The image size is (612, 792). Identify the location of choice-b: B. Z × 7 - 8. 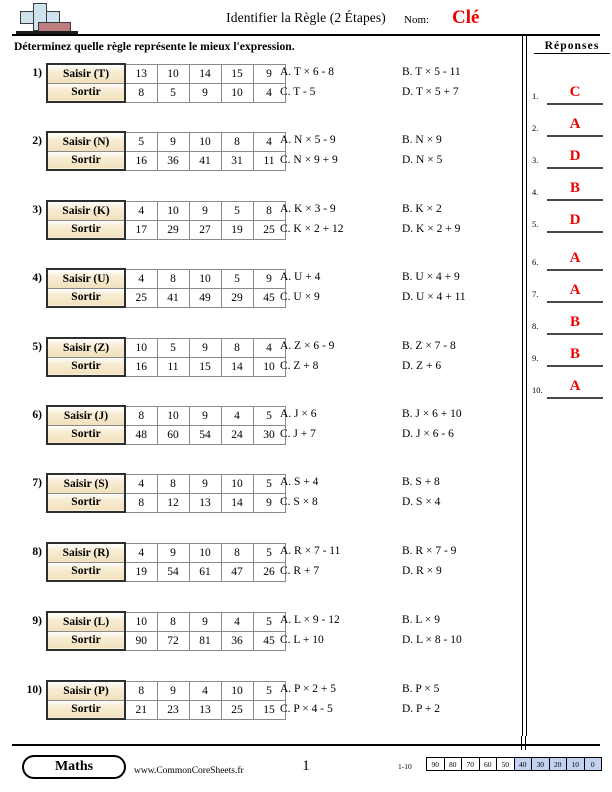
(429, 346).